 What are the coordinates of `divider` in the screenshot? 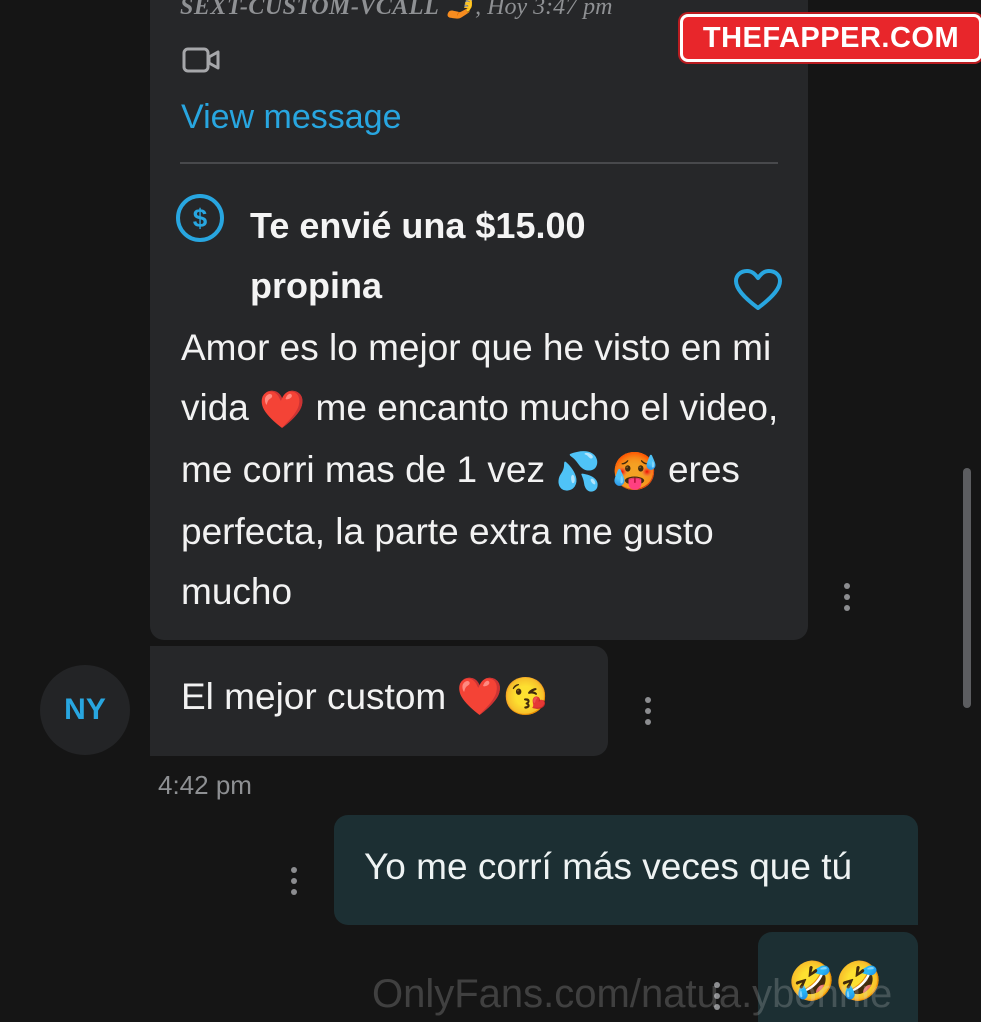 It's located at (479, 163).